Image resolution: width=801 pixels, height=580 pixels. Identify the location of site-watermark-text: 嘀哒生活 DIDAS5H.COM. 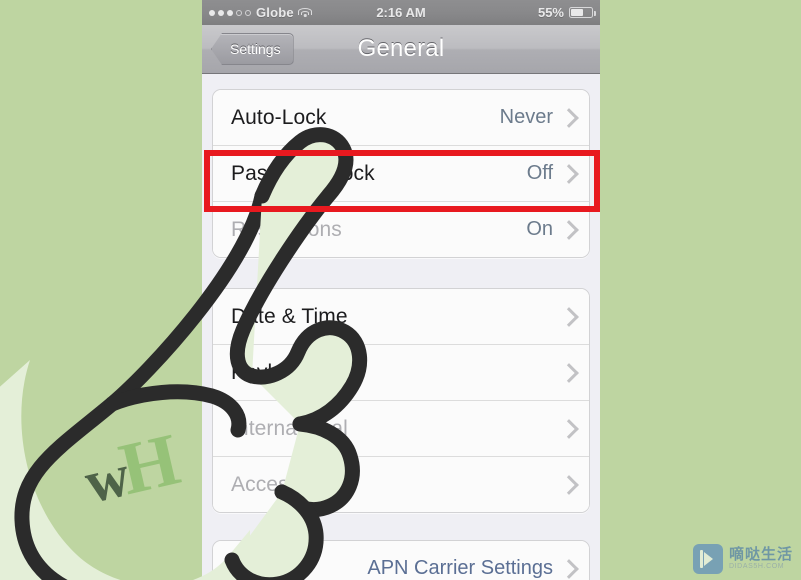
(761, 558).